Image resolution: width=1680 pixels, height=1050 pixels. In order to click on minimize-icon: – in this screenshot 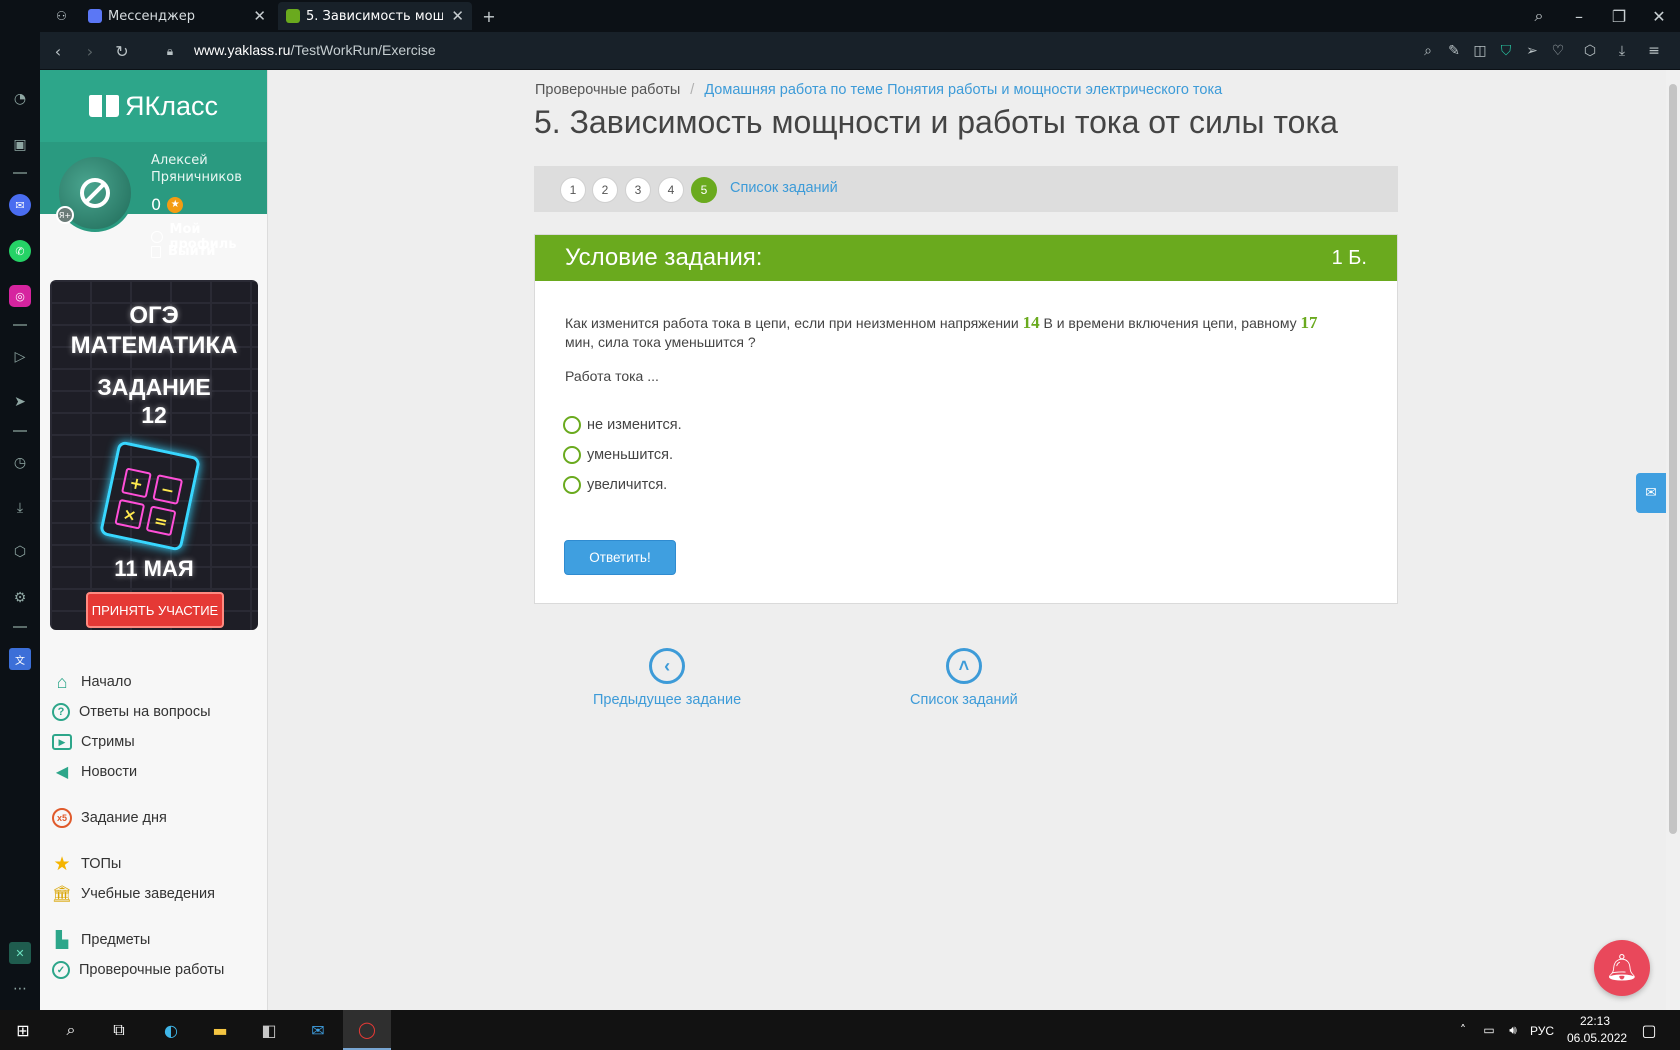, I will do `click(1579, 16)`.